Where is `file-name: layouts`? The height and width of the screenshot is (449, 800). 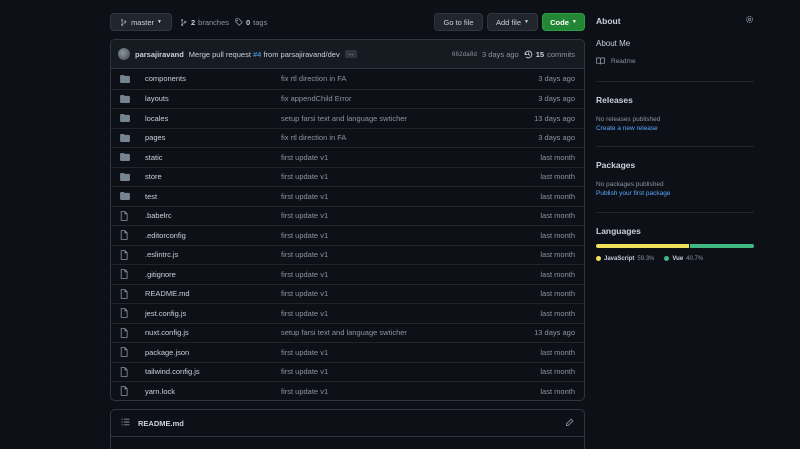
file-name: layouts is located at coordinates (213, 98).